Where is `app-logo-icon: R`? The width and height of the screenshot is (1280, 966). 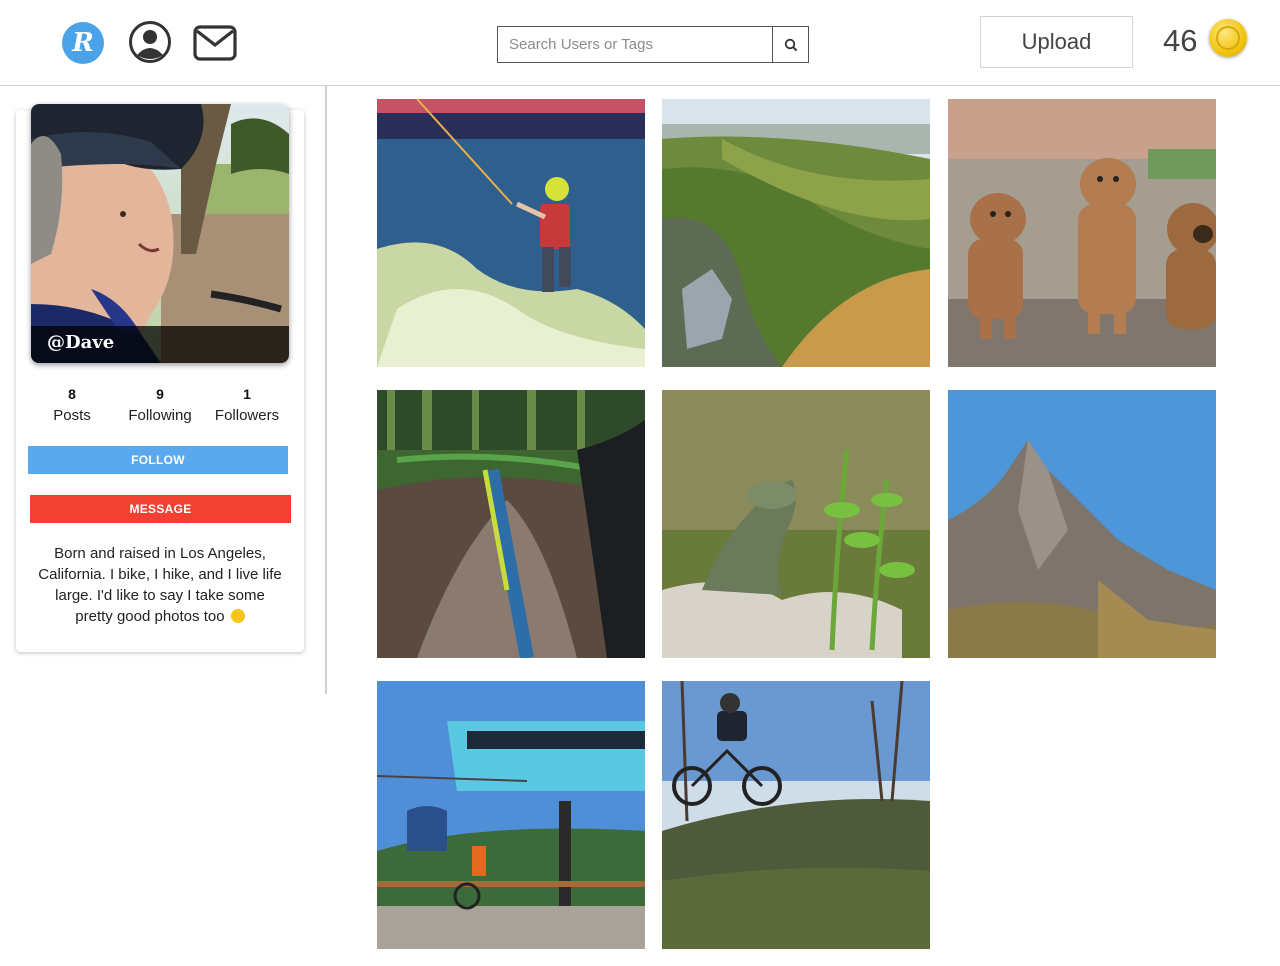
app-logo-icon: R is located at coordinates (83, 43).